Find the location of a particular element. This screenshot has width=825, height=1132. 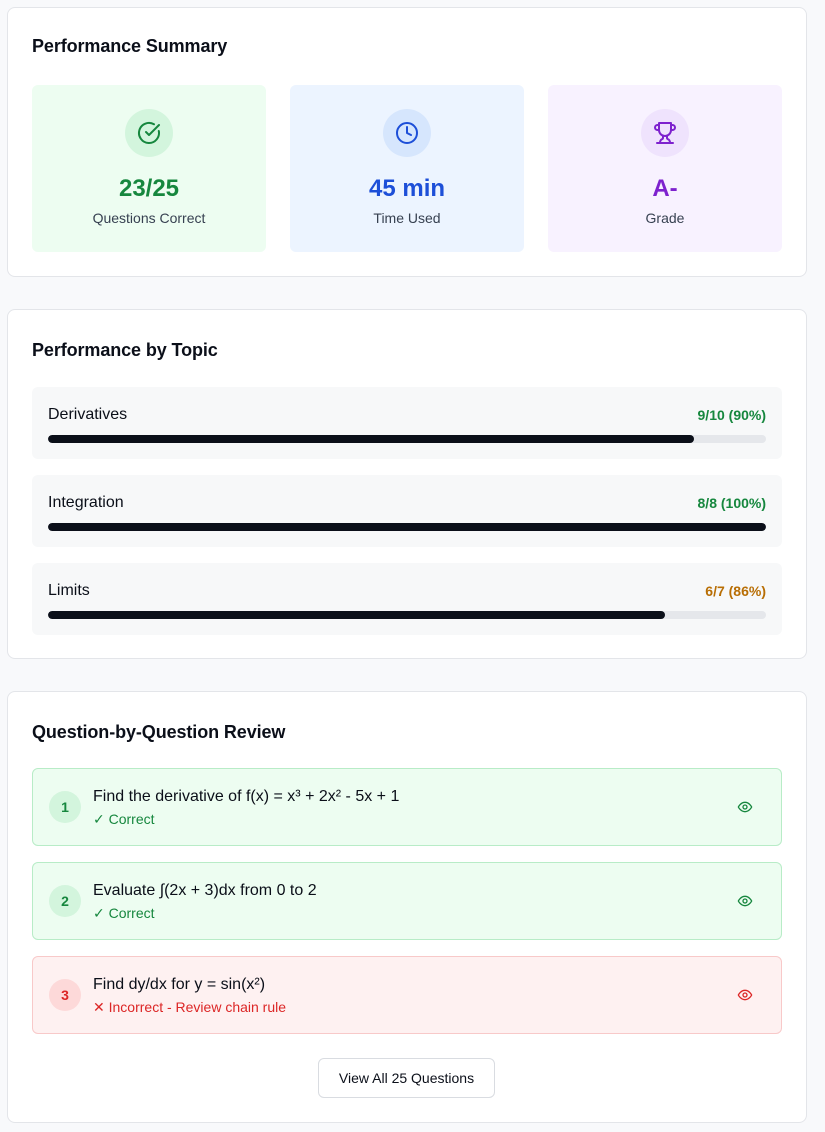

questions-correct-stat: 23/25 Questions Correct is located at coordinates (149, 168).